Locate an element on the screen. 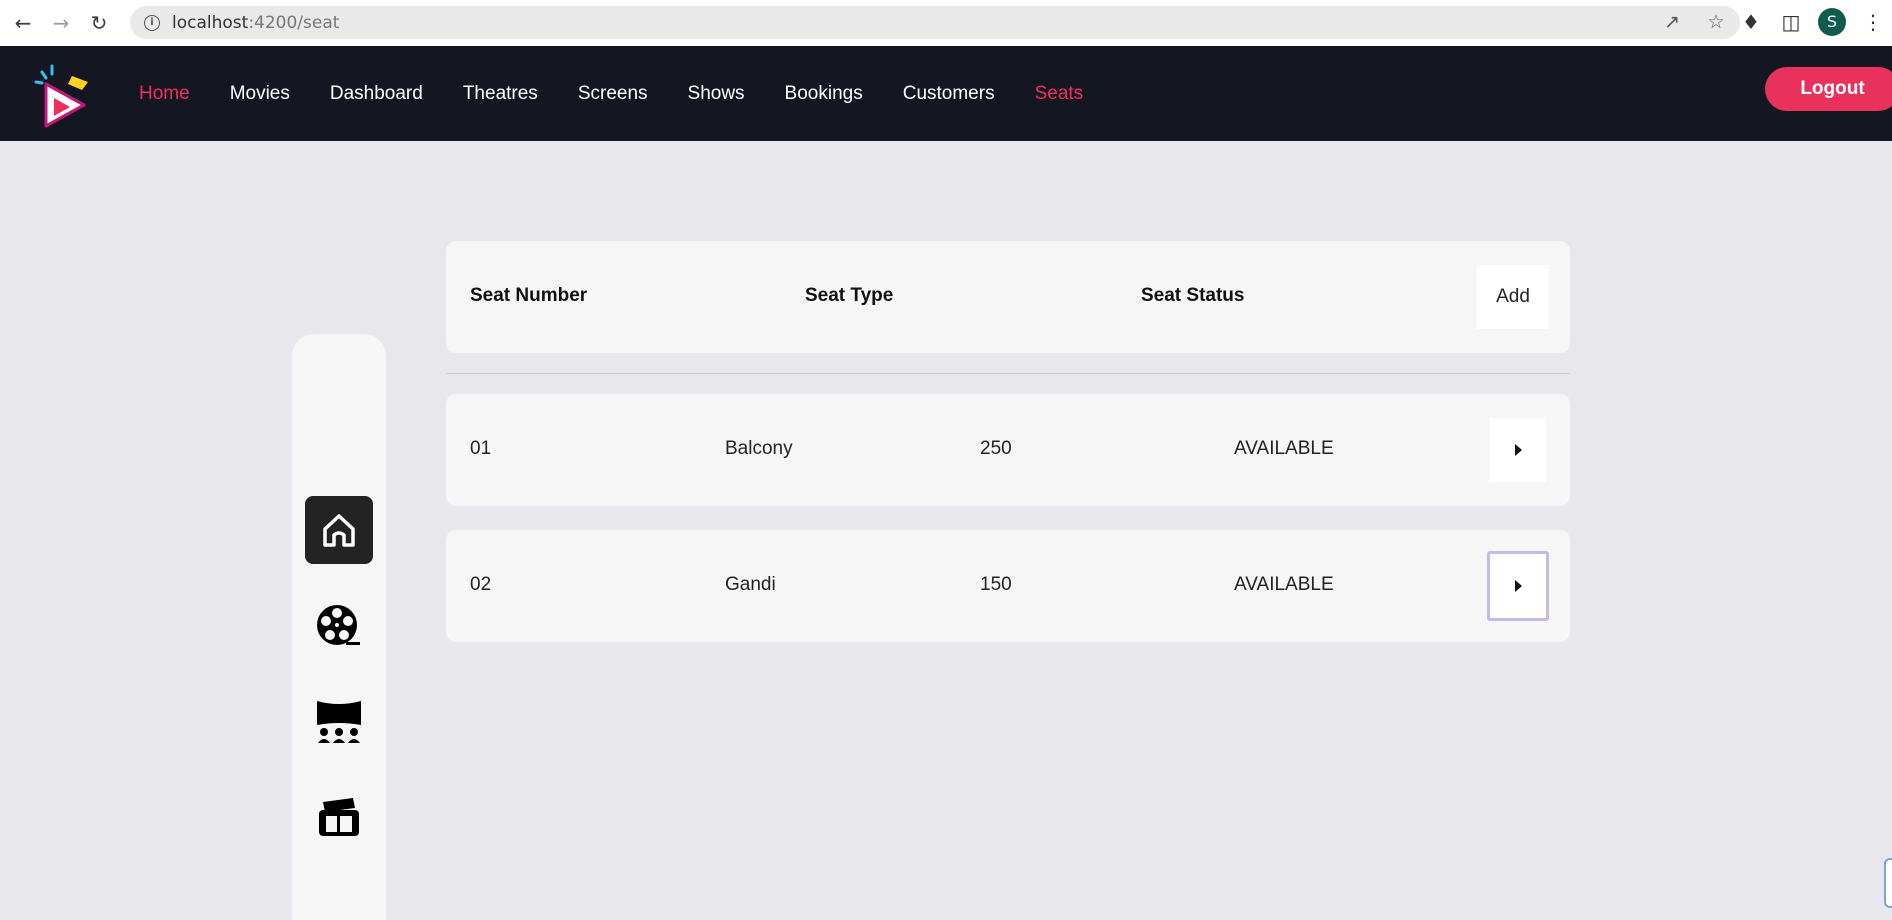 The width and height of the screenshot is (1892, 920). nav-movies-link: Movies is located at coordinates (260, 94).